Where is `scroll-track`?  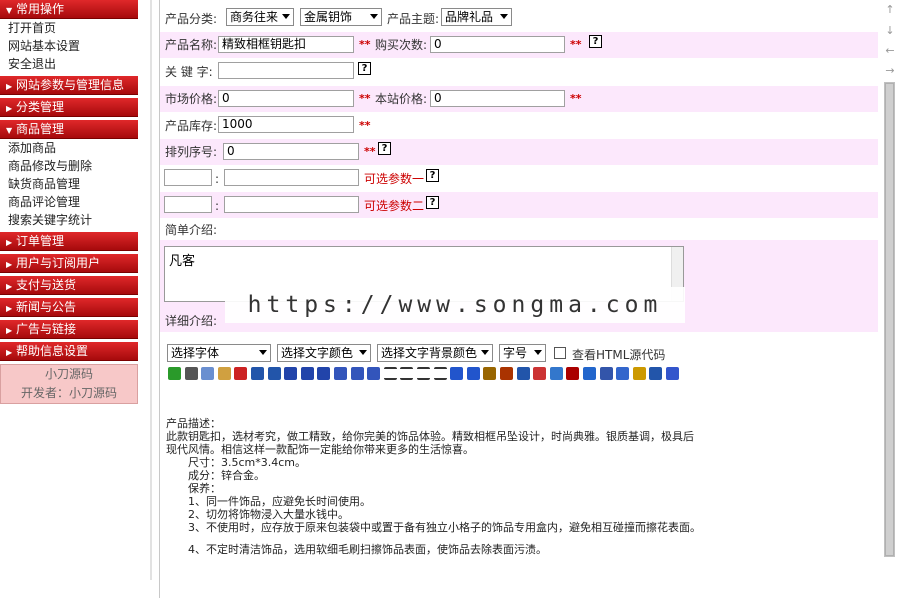
scroll-track is located at coordinates (889, 319).